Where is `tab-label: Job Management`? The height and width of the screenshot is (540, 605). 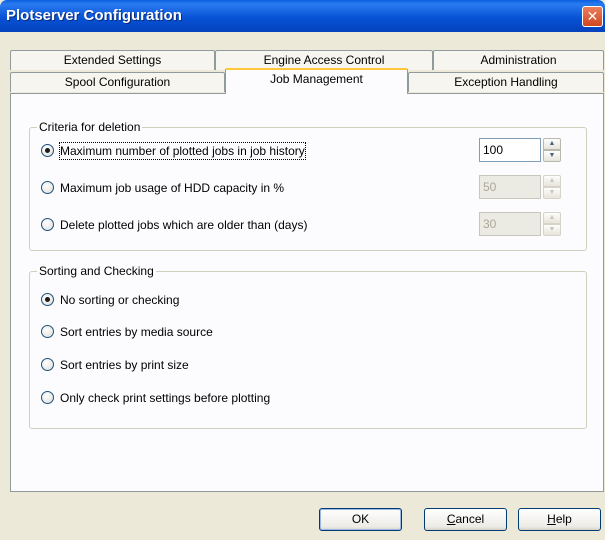
tab-label: Job Management is located at coordinates (316, 79).